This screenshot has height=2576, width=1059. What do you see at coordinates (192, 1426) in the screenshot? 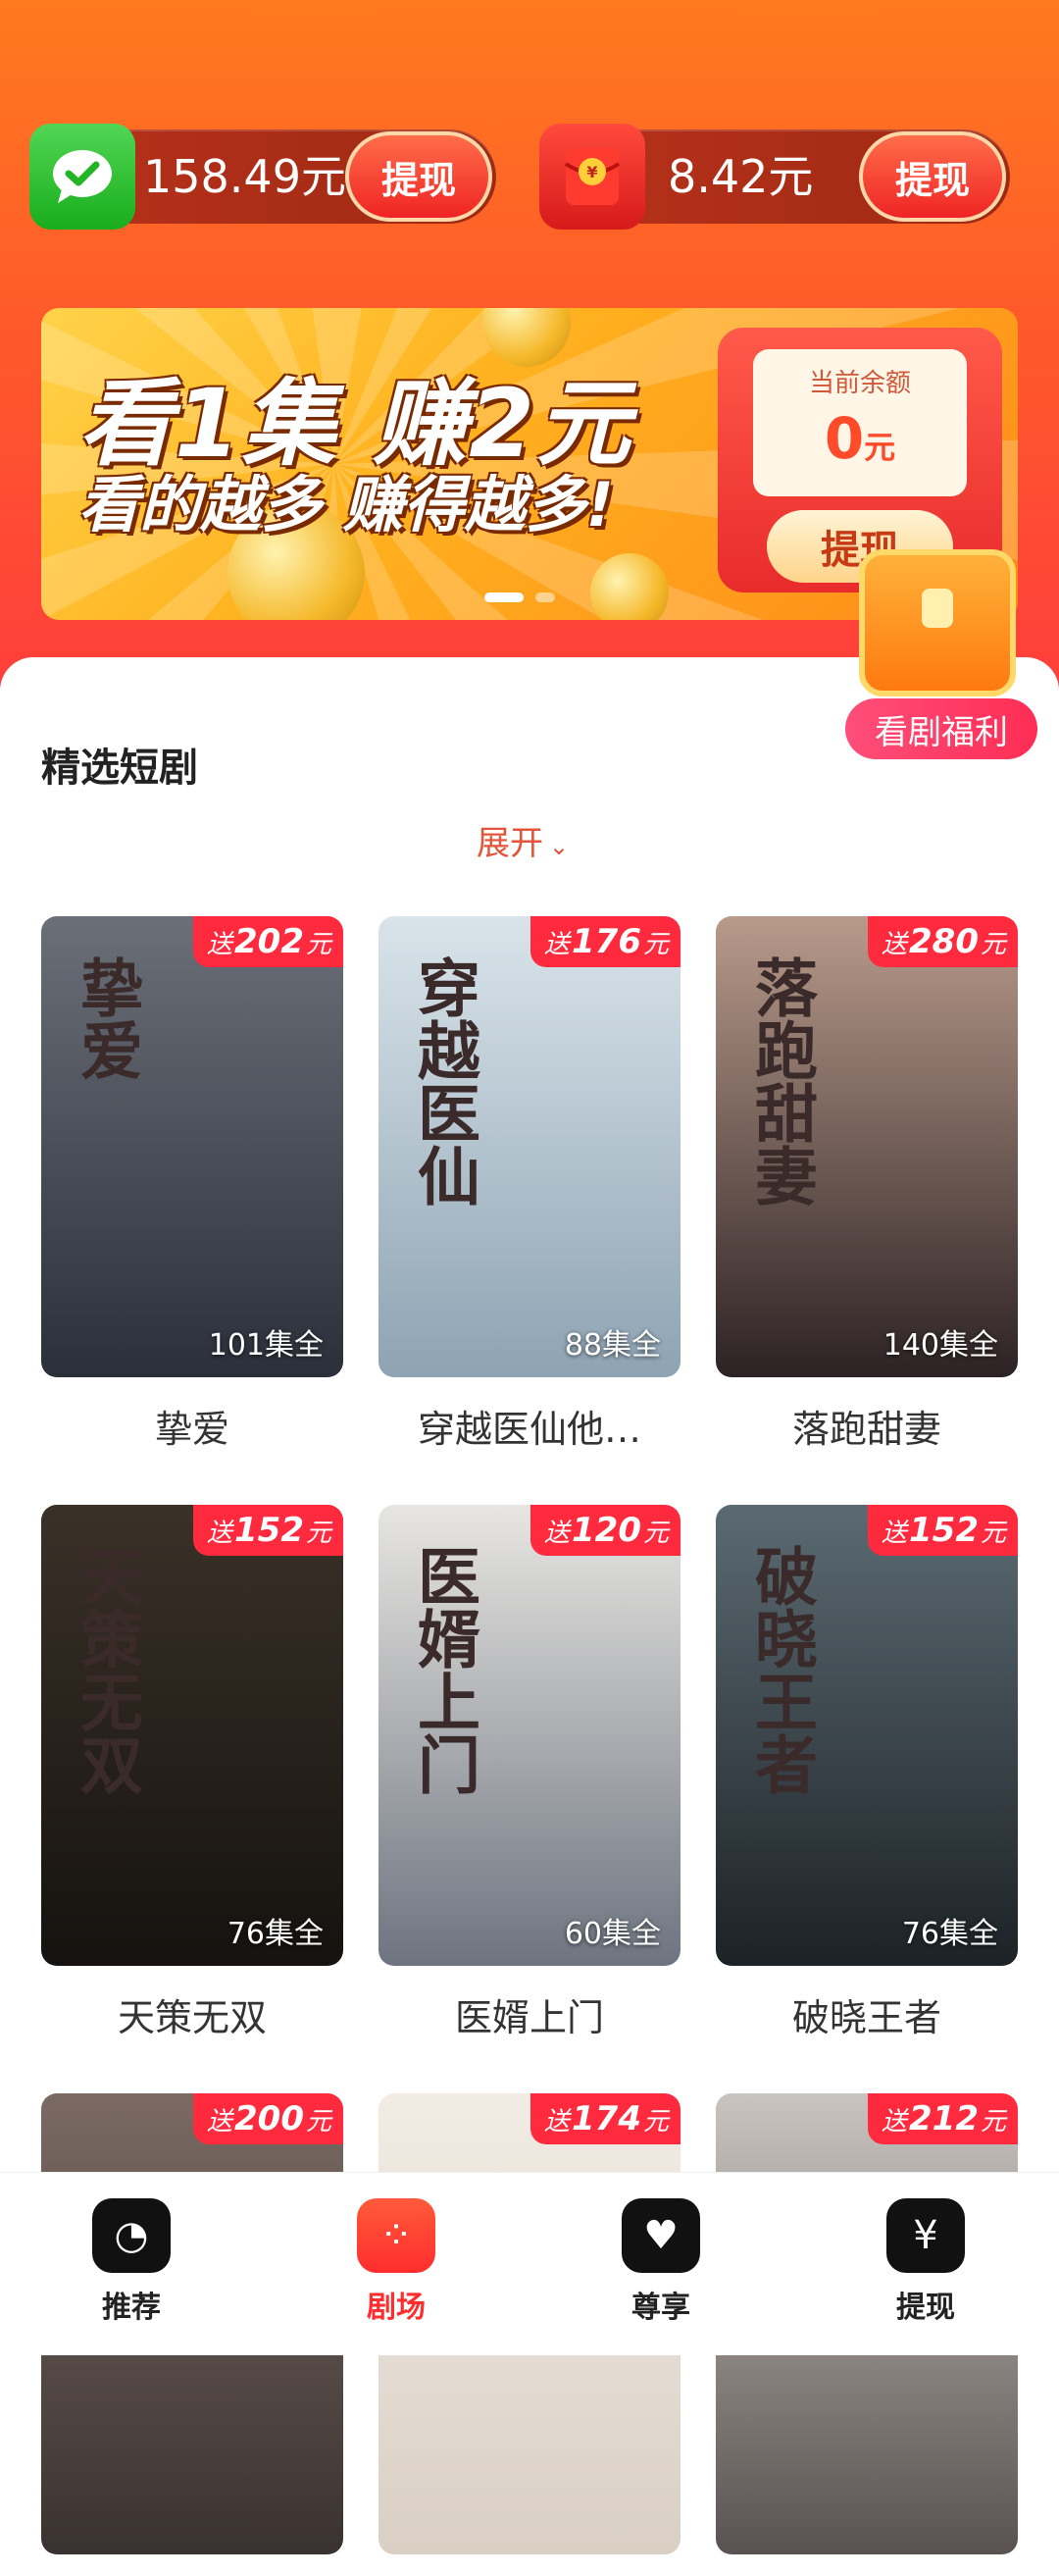
I see `drama-title: 挚爱` at bounding box center [192, 1426].